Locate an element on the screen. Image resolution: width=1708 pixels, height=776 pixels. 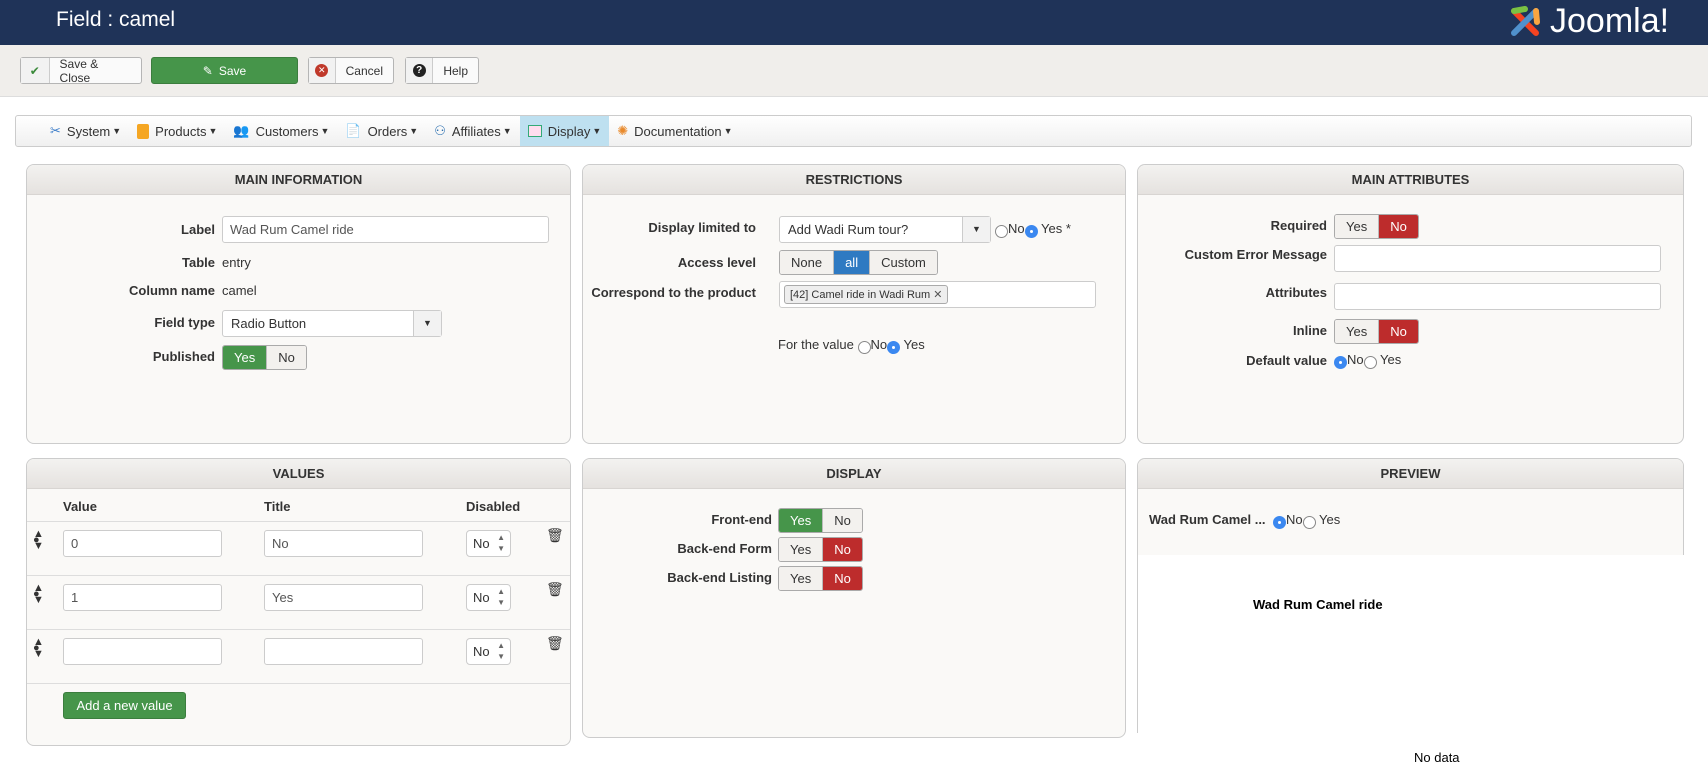
product-label: Correspond to the product is located at coordinates (673, 292).